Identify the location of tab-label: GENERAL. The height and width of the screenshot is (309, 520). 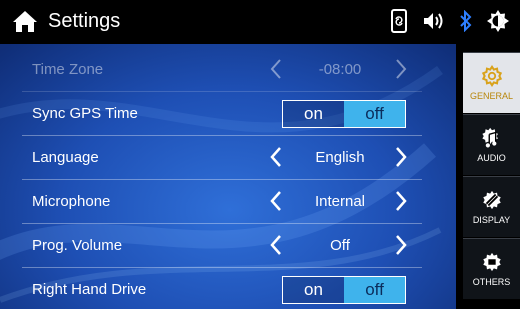
(491, 96).